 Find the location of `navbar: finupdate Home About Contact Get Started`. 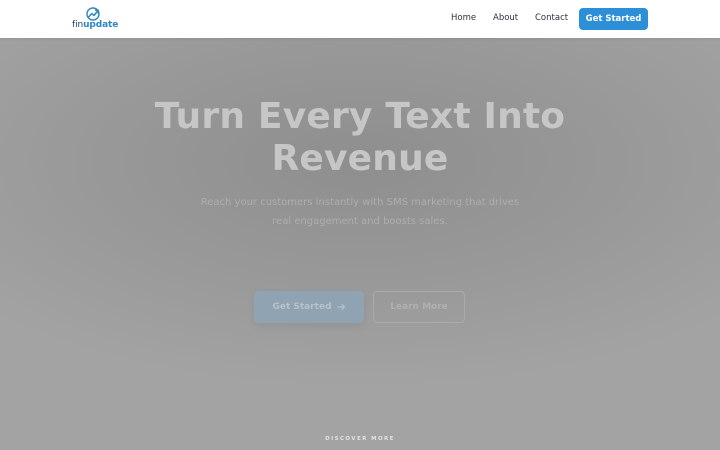

navbar: finupdate Home About Contact Get Started is located at coordinates (360, 19).